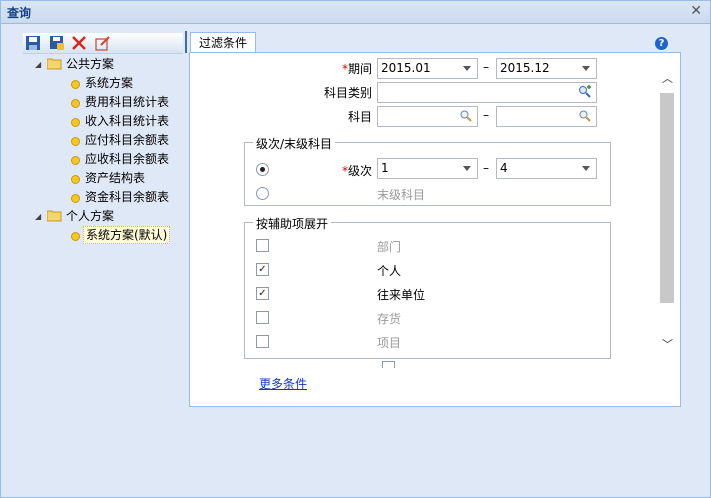 This screenshot has width=711, height=498. What do you see at coordinates (127, 121) in the screenshot?
I see `tree-label: 收入科目统计表` at bounding box center [127, 121].